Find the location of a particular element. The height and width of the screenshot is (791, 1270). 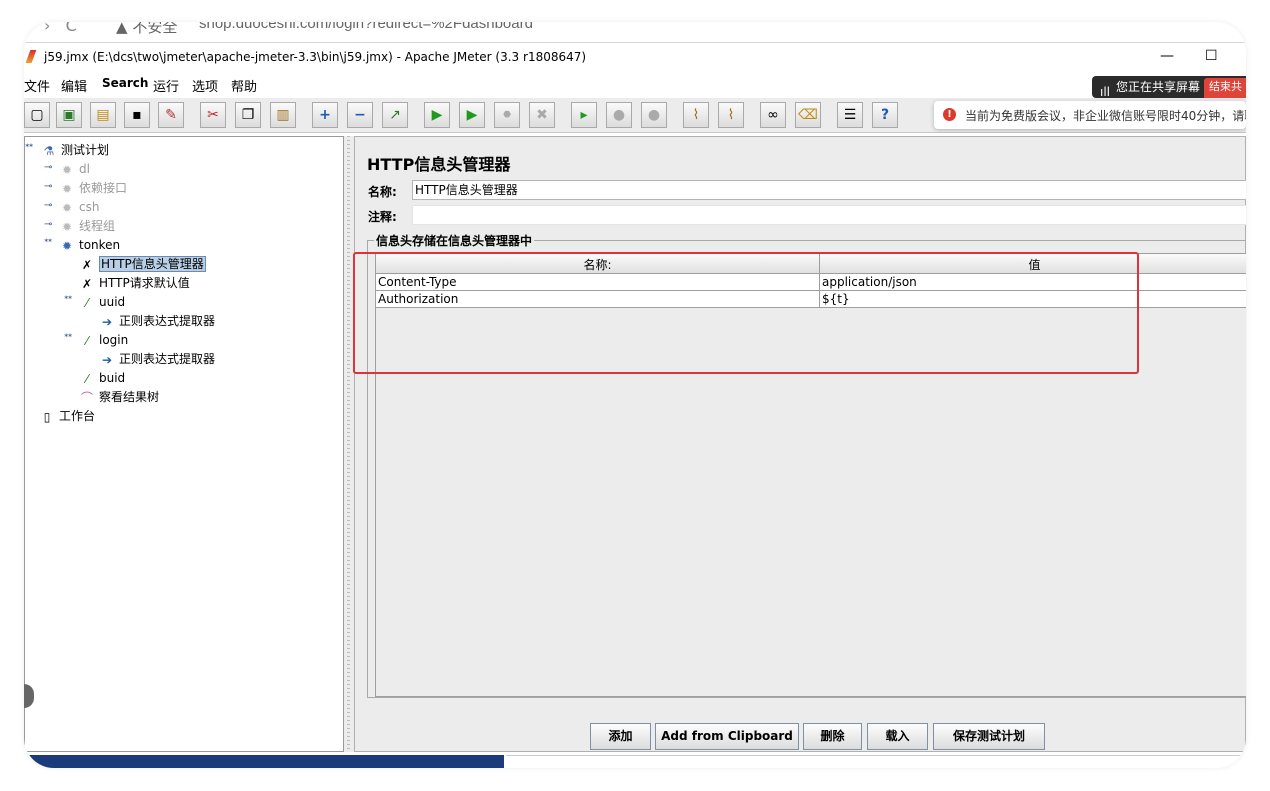

remote-stop-icon: ● is located at coordinates (619, 115).